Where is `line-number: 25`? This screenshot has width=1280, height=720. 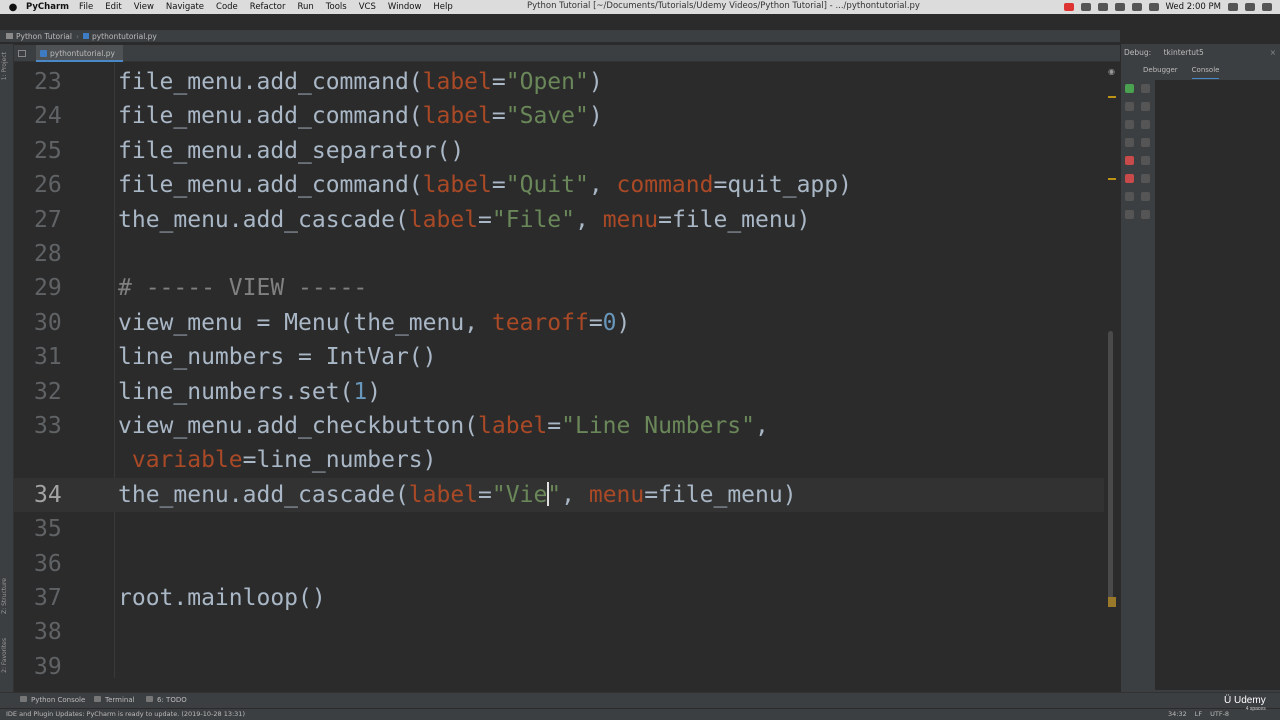
line-number: 25 is located at coordinates (64, 151).